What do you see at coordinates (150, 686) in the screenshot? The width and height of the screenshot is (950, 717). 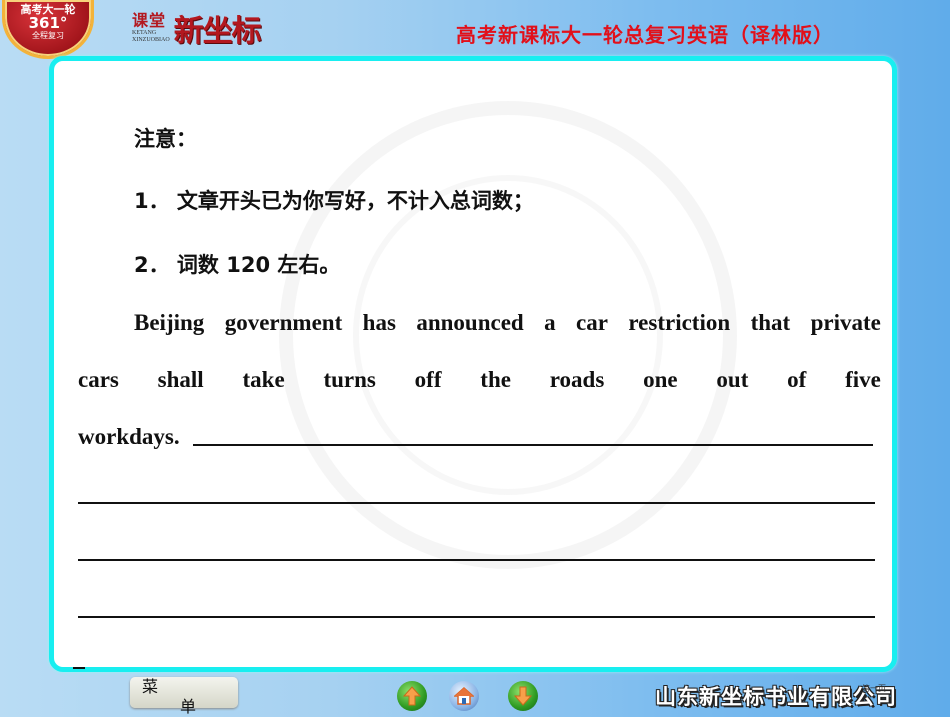 I see `menu-label-1: 菜` at bounding box center [150, 686].